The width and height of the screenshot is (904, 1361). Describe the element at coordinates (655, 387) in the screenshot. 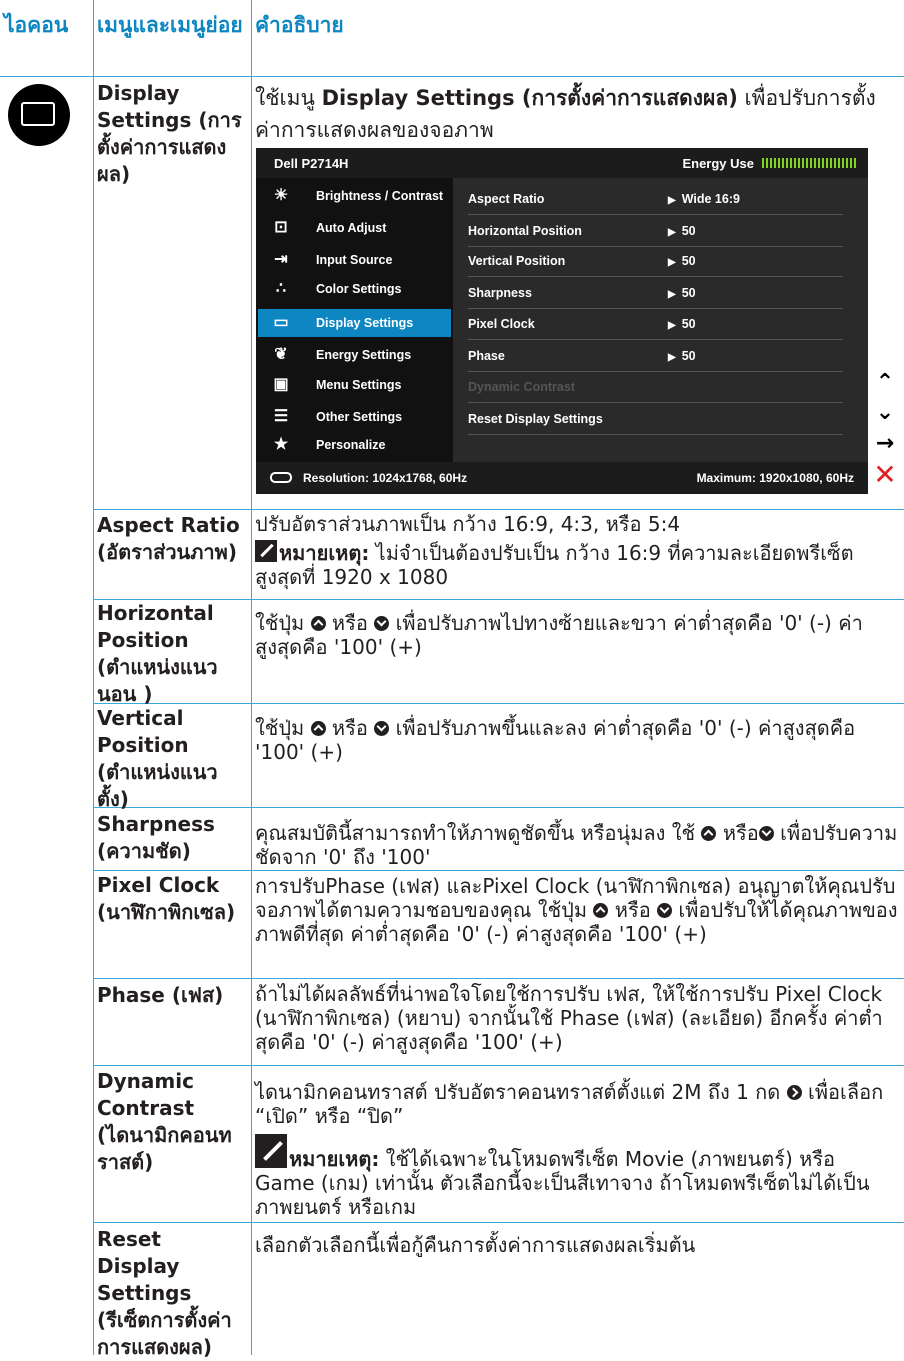

I see `osd-row-dynamic-contrast: Dynamic Contrast` at that location.